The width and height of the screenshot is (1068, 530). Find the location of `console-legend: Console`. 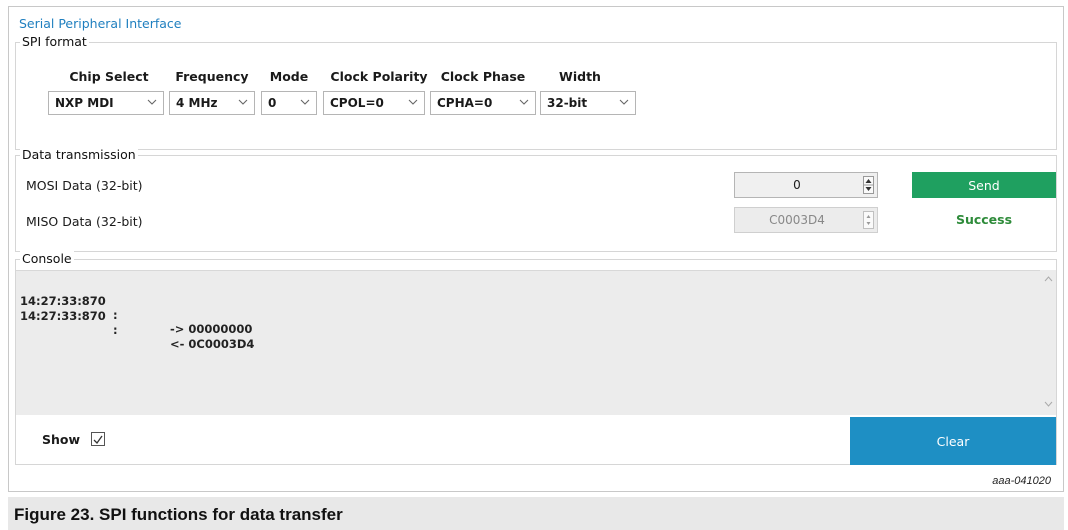

console-legend: Console is located at coordinates (47, 258).